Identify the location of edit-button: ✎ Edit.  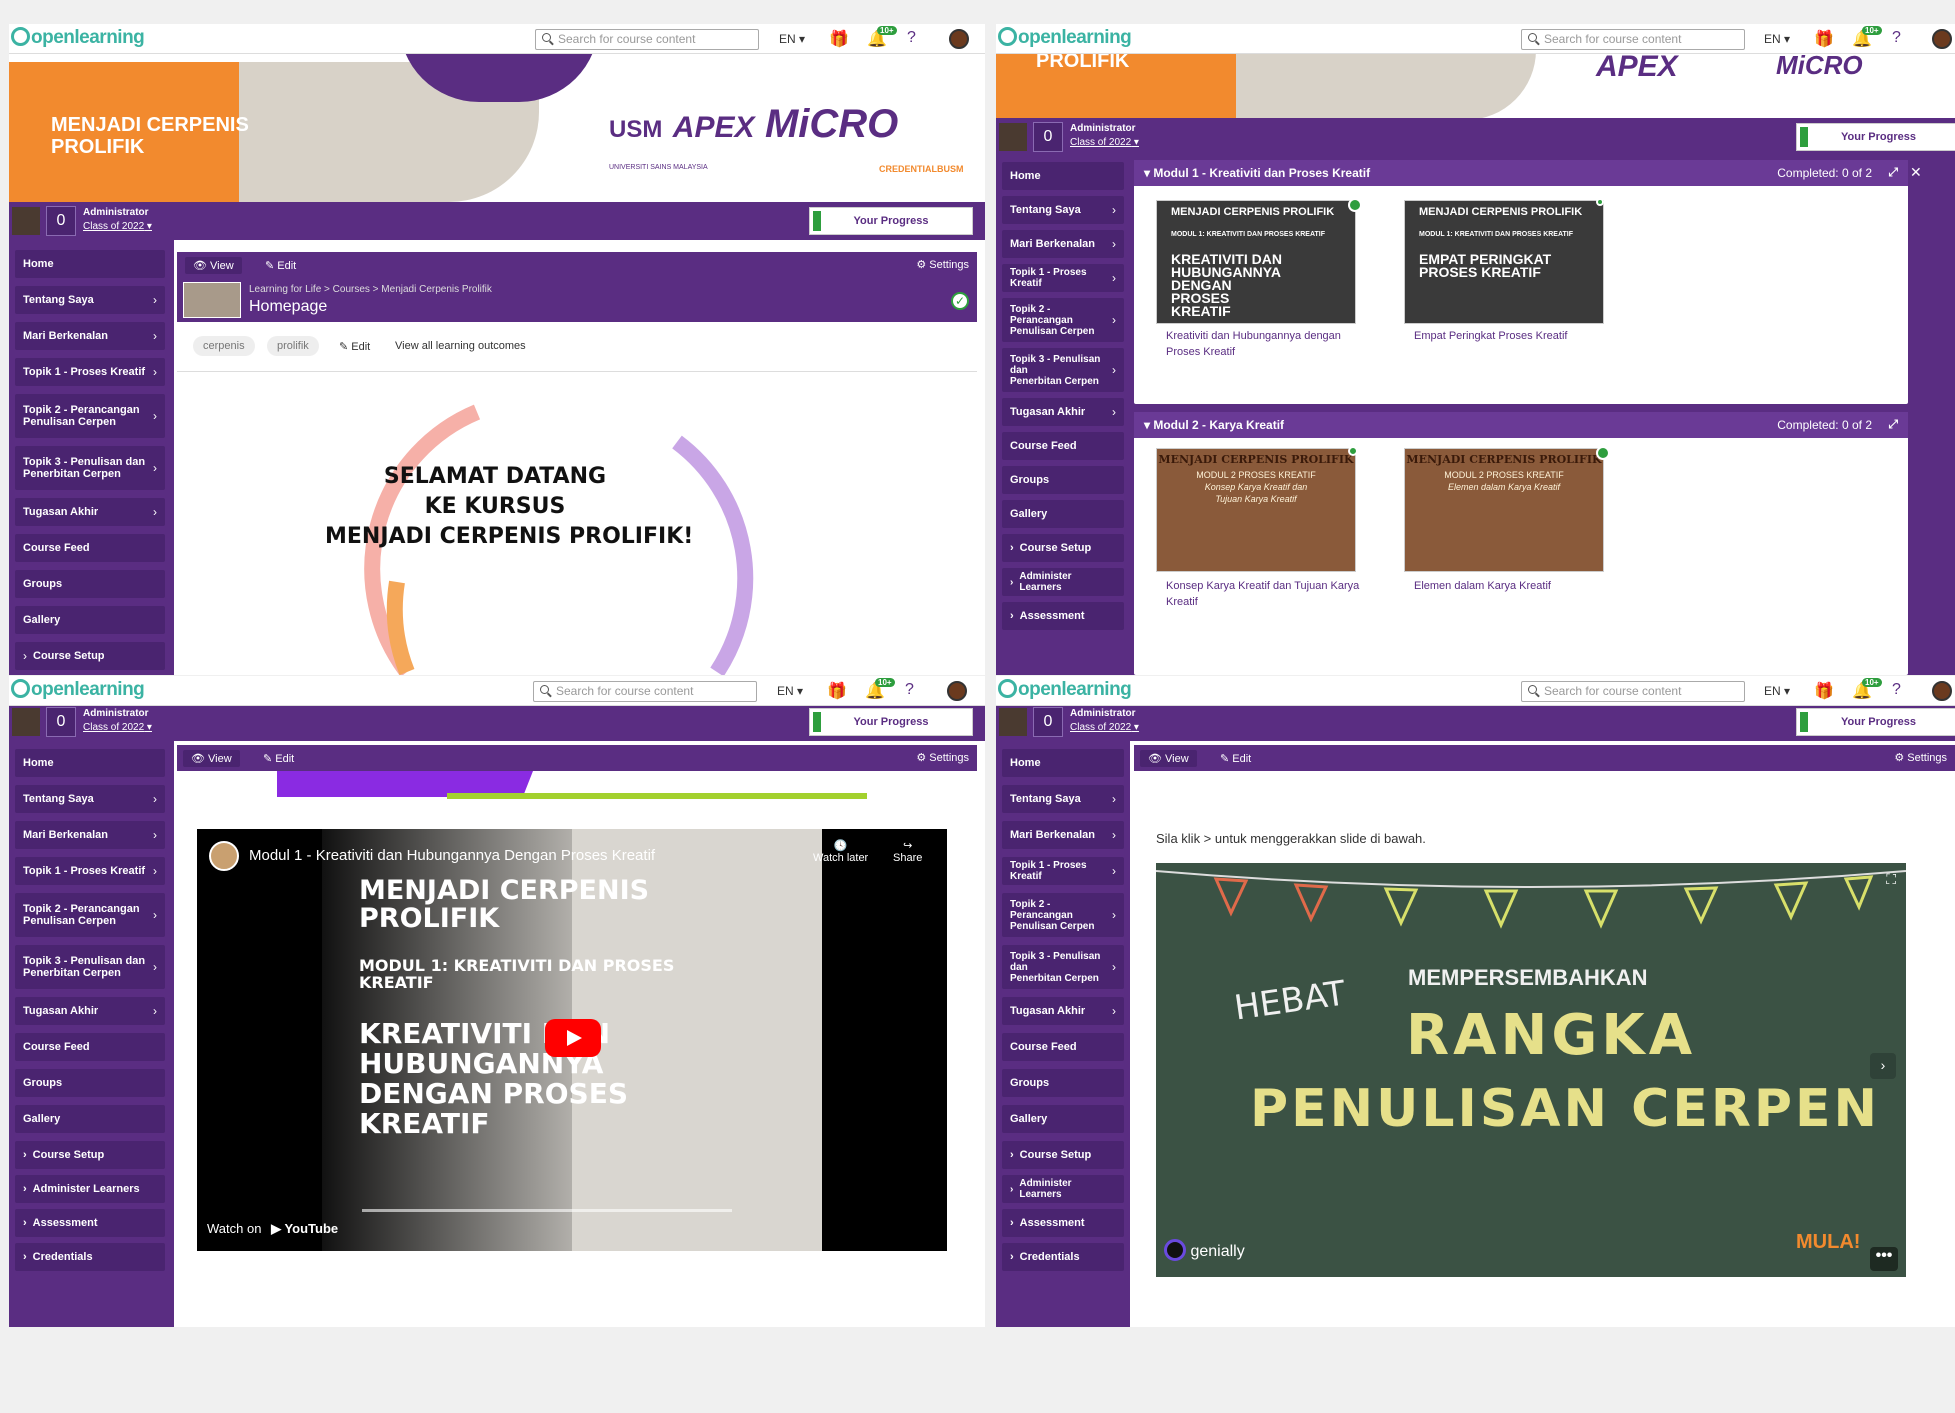
(1235, 758).